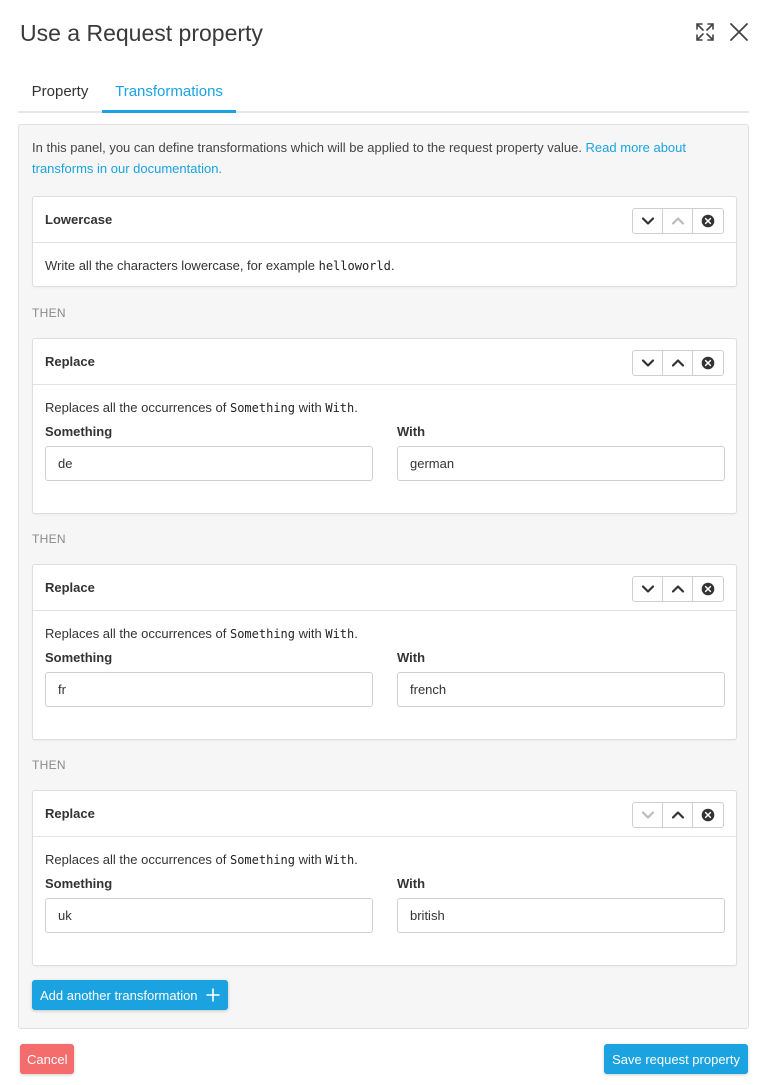 Image resolution: width=767 pixels, height=1085 pixels. Describe the element at coordinates (119, 995) in the screenshot. I see `add-transformation-label: Add another transformation` at that location.